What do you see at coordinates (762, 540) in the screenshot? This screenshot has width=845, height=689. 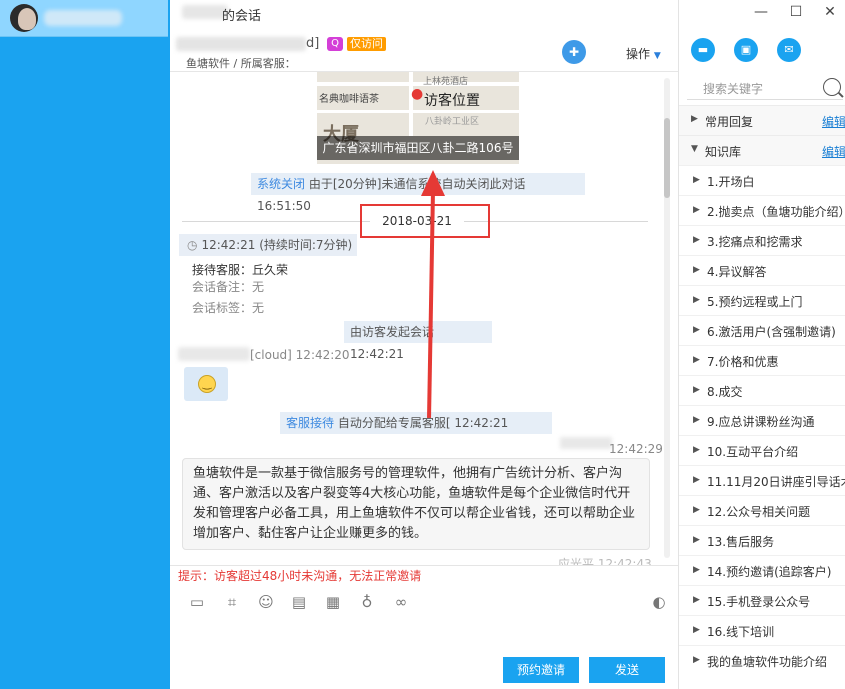 I see `kb-item: ▶ 13.售后服务` at bounding box center [762, 540].